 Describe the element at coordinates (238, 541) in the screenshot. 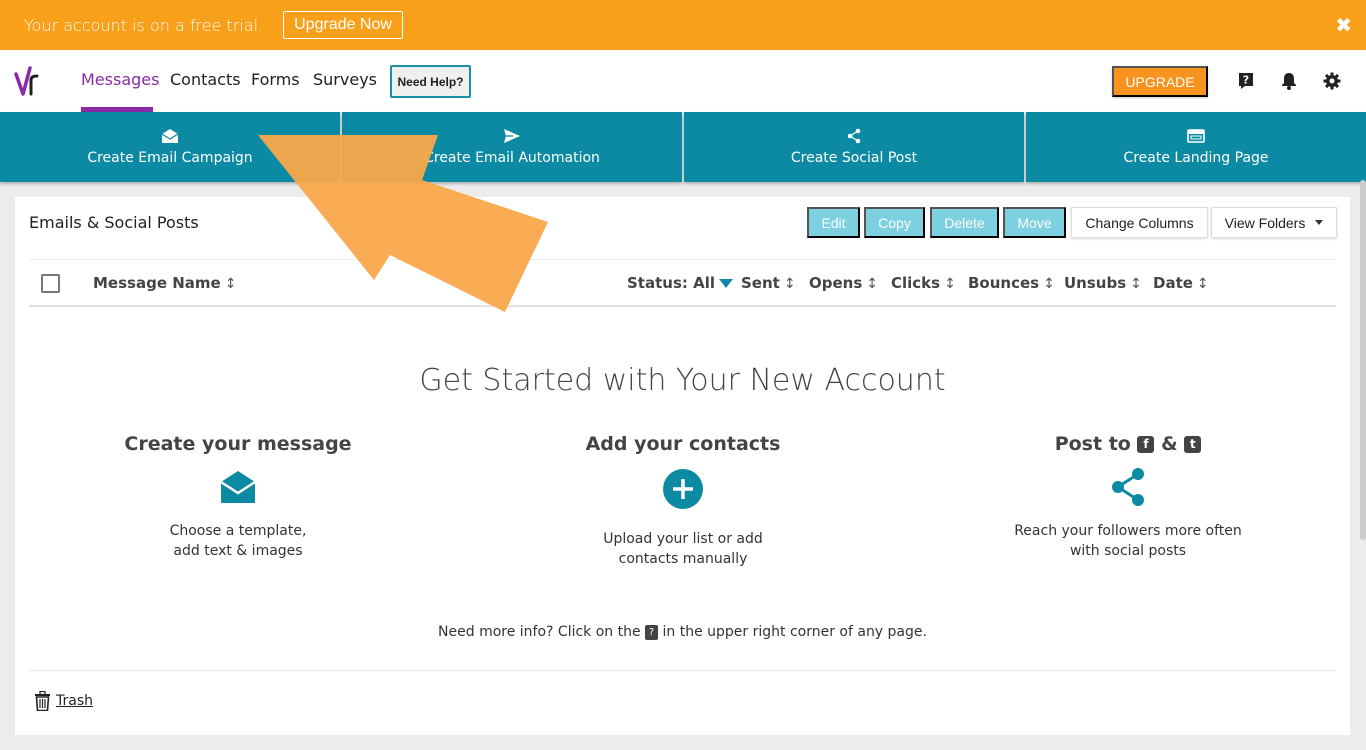

I see `step-text: Choose a template, add text & images` at that location.